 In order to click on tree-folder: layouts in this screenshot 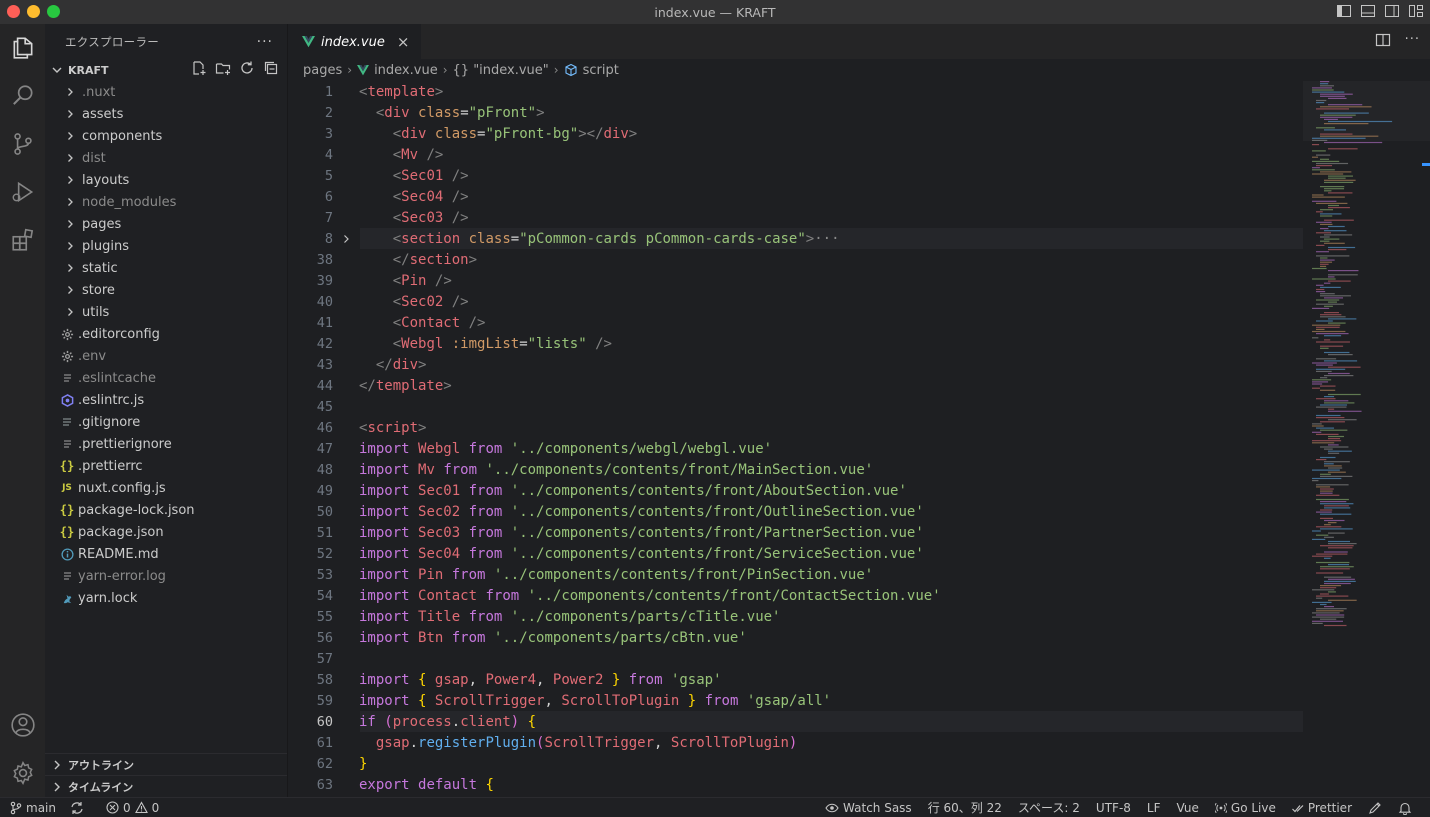, I will do `click(166, 180)`.